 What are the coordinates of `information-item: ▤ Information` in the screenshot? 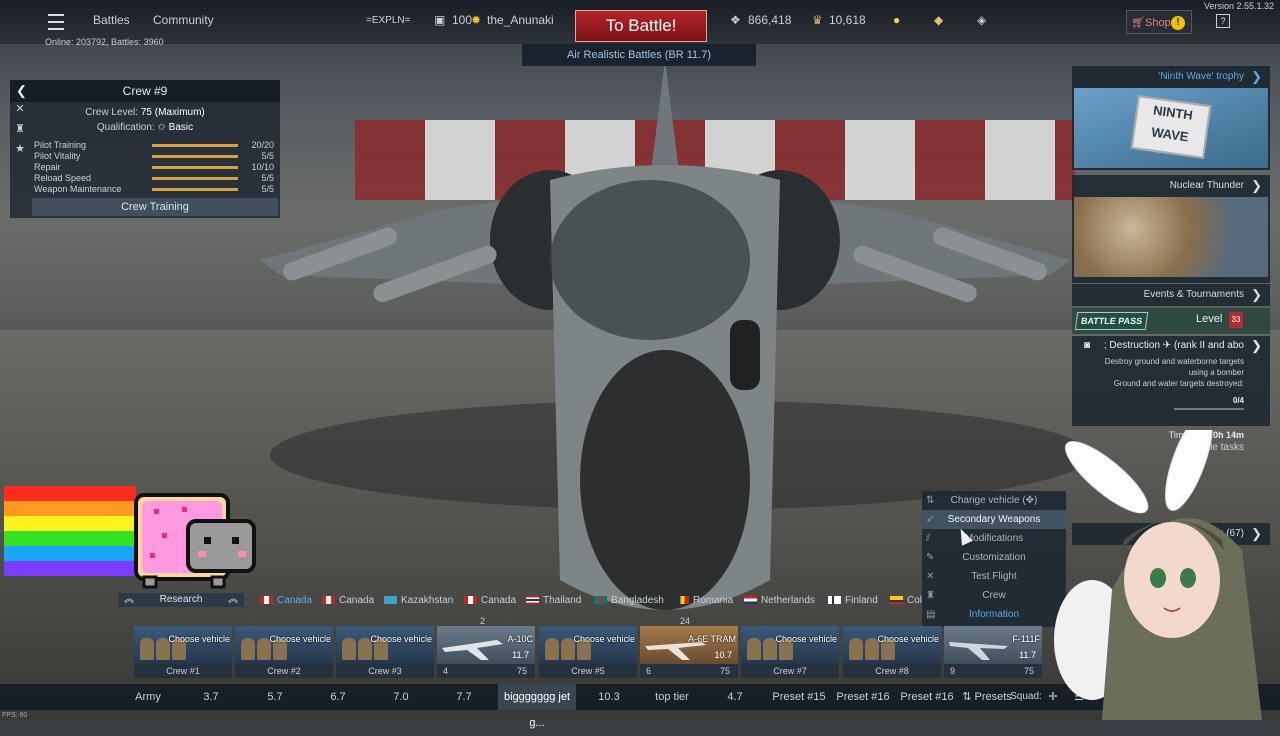 It's located at (994, 614).